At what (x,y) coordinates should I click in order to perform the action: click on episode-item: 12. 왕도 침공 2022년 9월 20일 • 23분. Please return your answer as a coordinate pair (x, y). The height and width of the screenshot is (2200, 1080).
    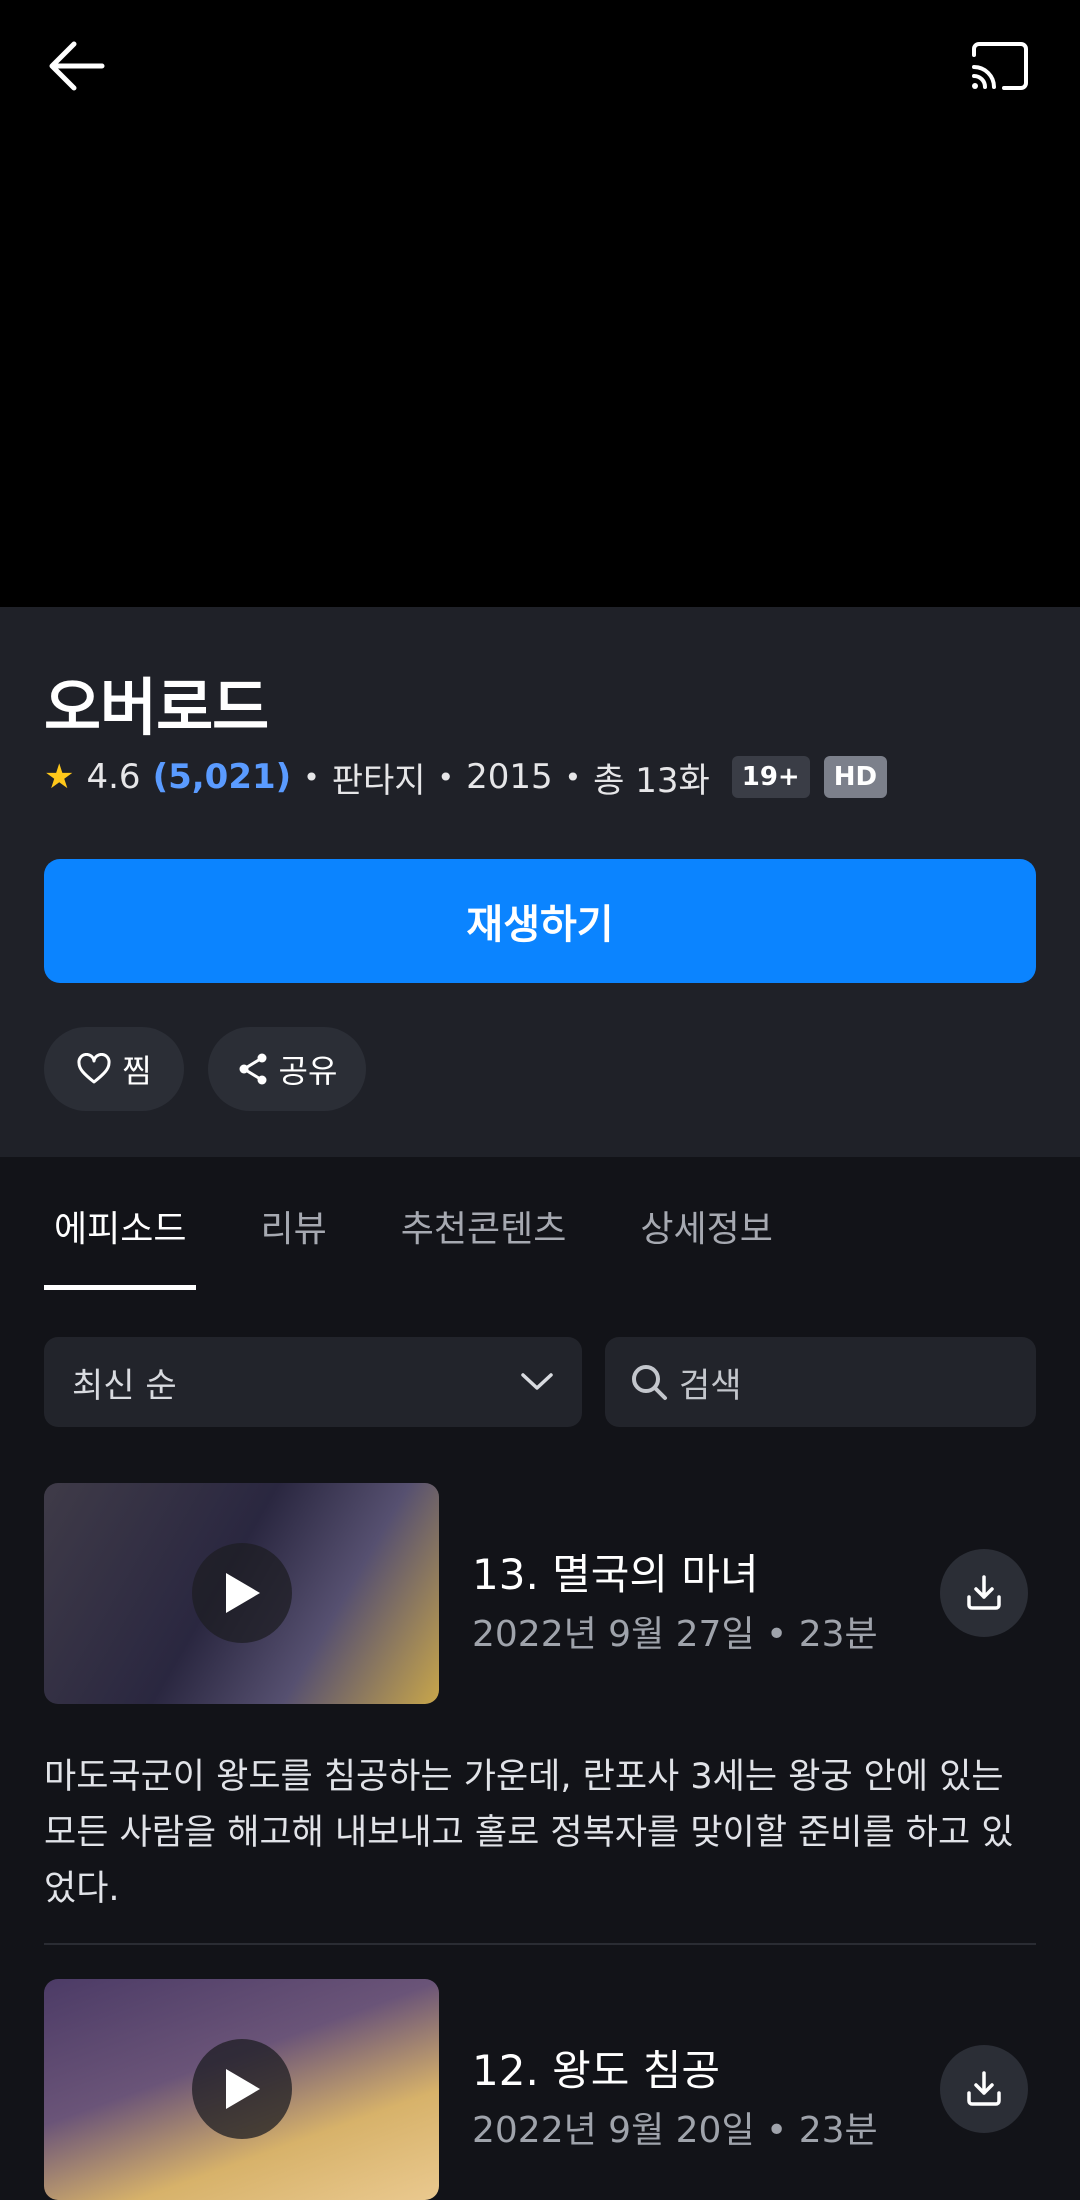
    Looking at the image, I should click on (540, 2089).